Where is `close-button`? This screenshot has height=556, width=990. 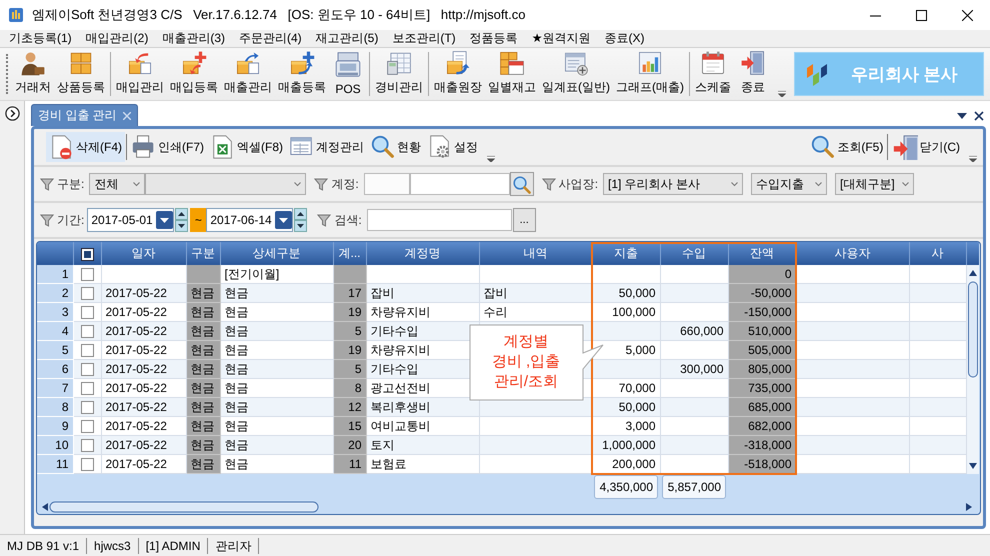
close-button is located at coordinates (967, 15).